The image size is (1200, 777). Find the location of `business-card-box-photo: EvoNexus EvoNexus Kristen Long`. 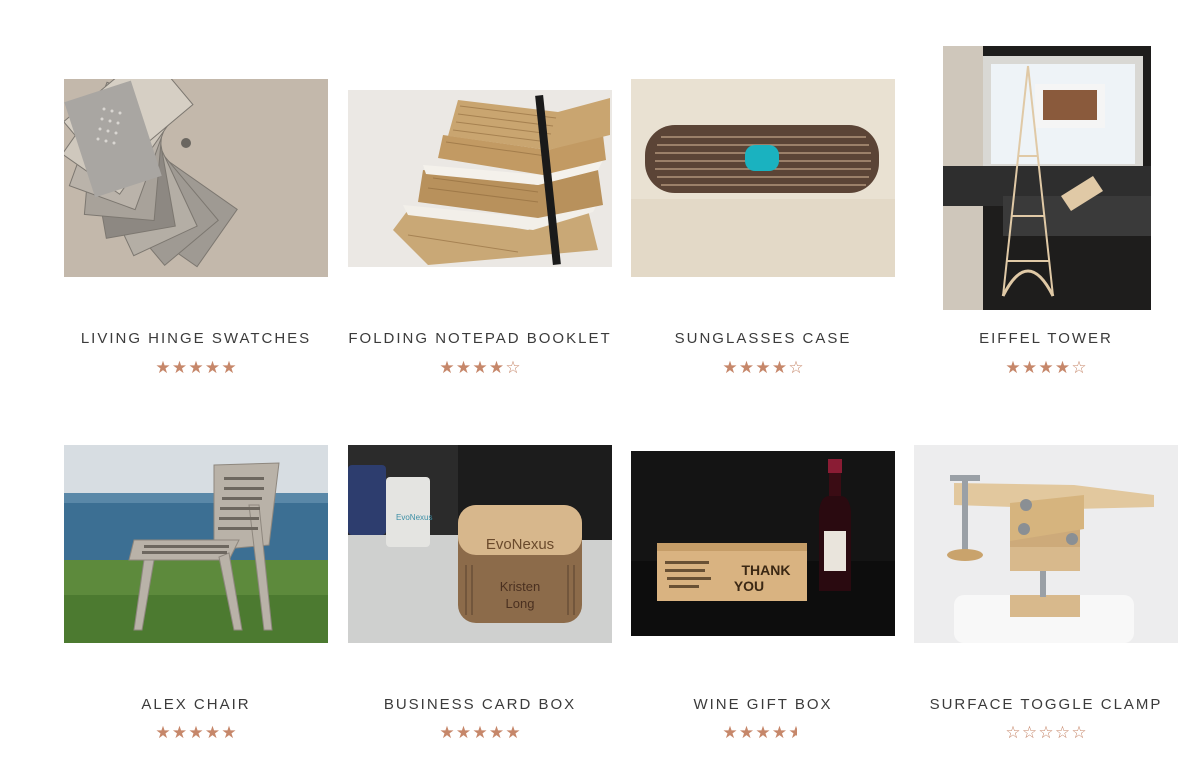

business-card-box-photo: EvoNexus EvoNexus Kristen Long is located at coordinates (480, 544).